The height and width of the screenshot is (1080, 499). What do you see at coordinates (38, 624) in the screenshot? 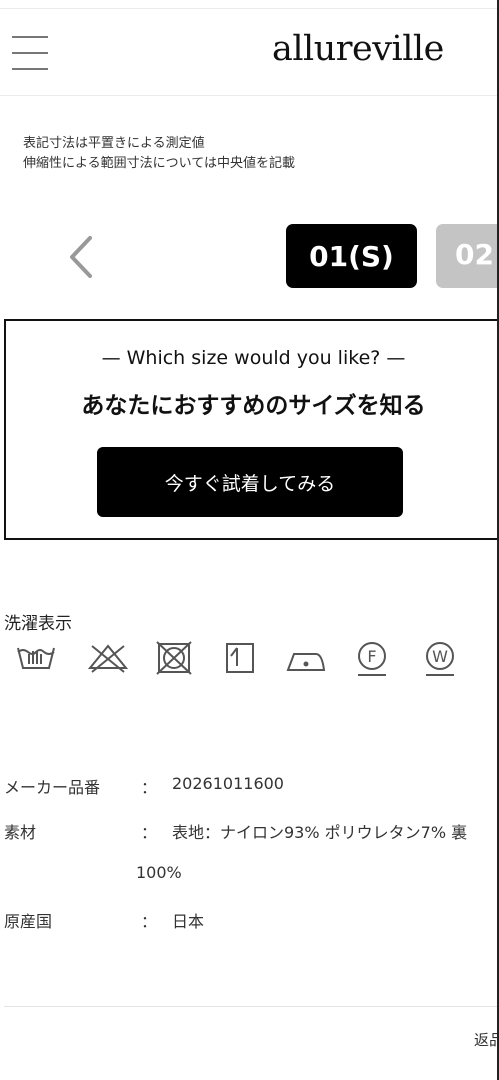
I see `care-label-title: 洗濯表示` at bounding box center [38, 624].